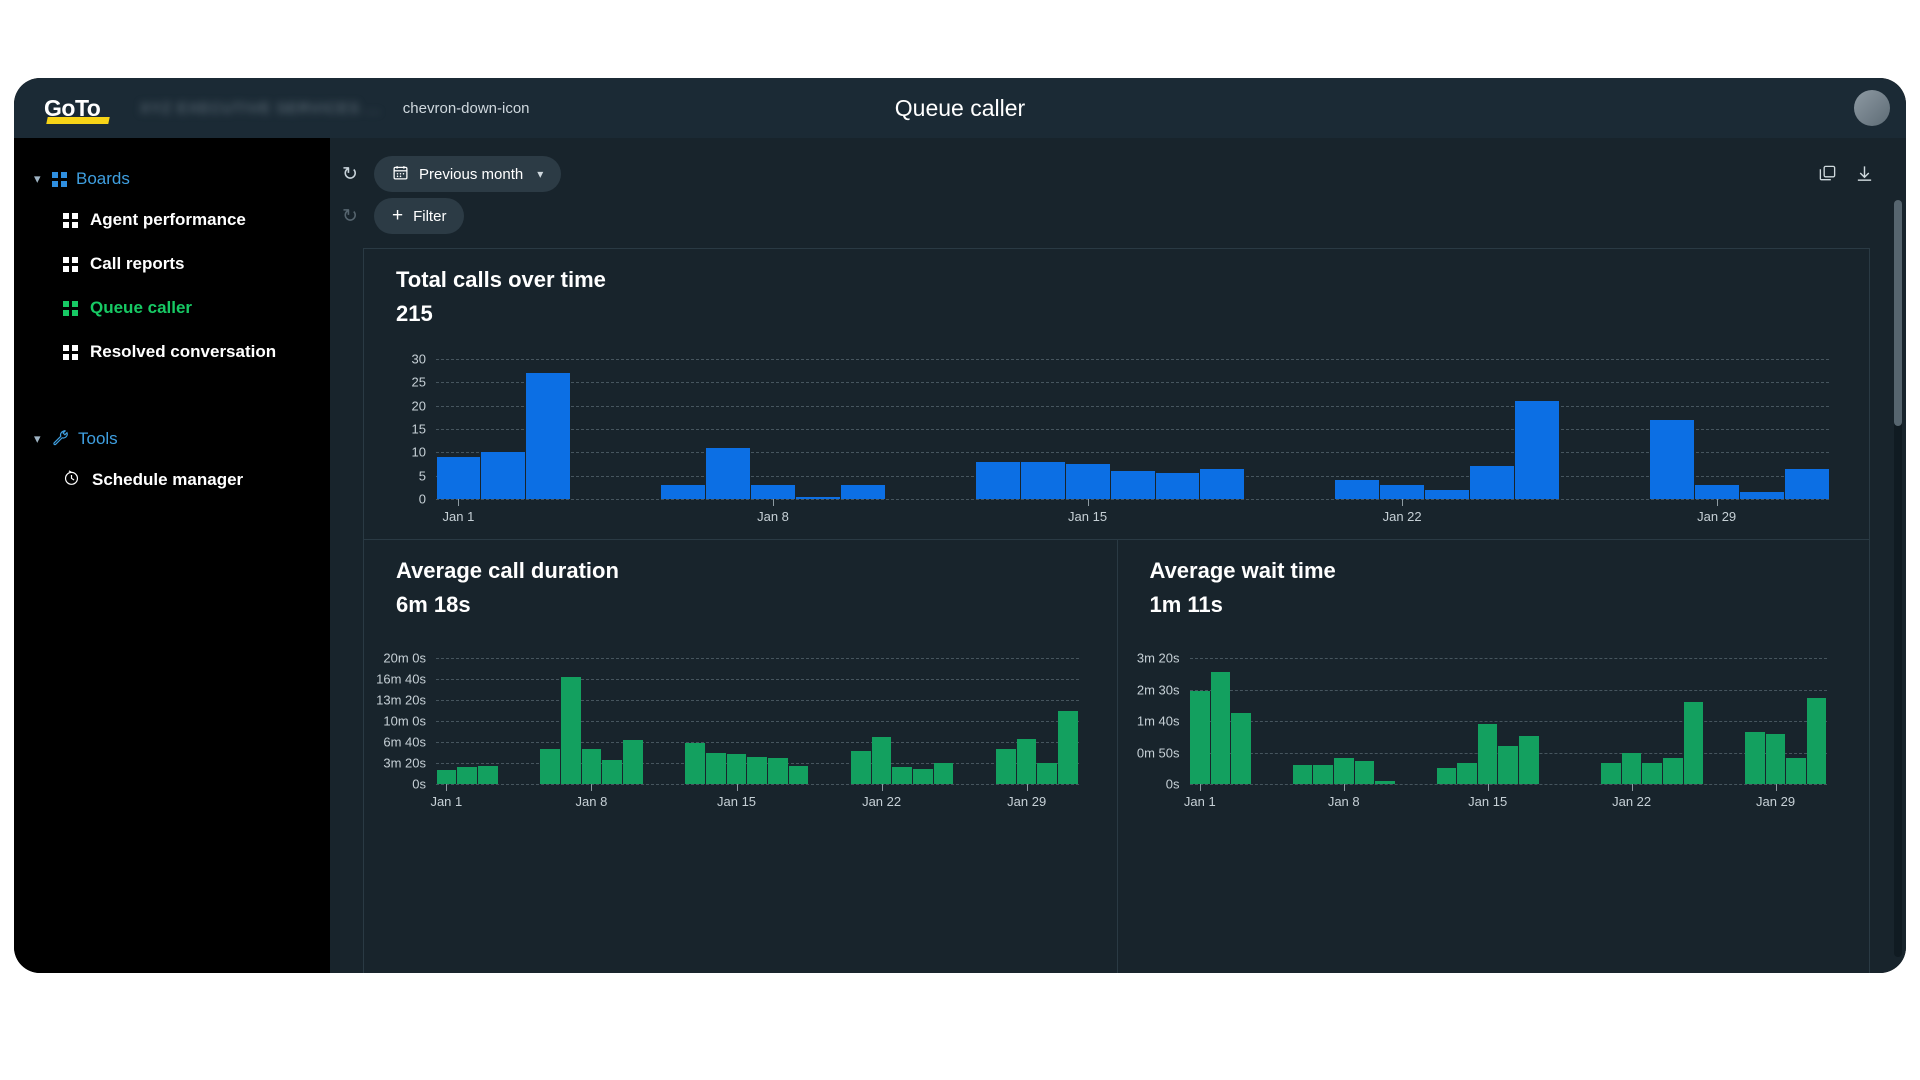 The width and height of the screenshot is (1920, 1080). I want to click on add-filter-button: + Filter, so click(419, 216).